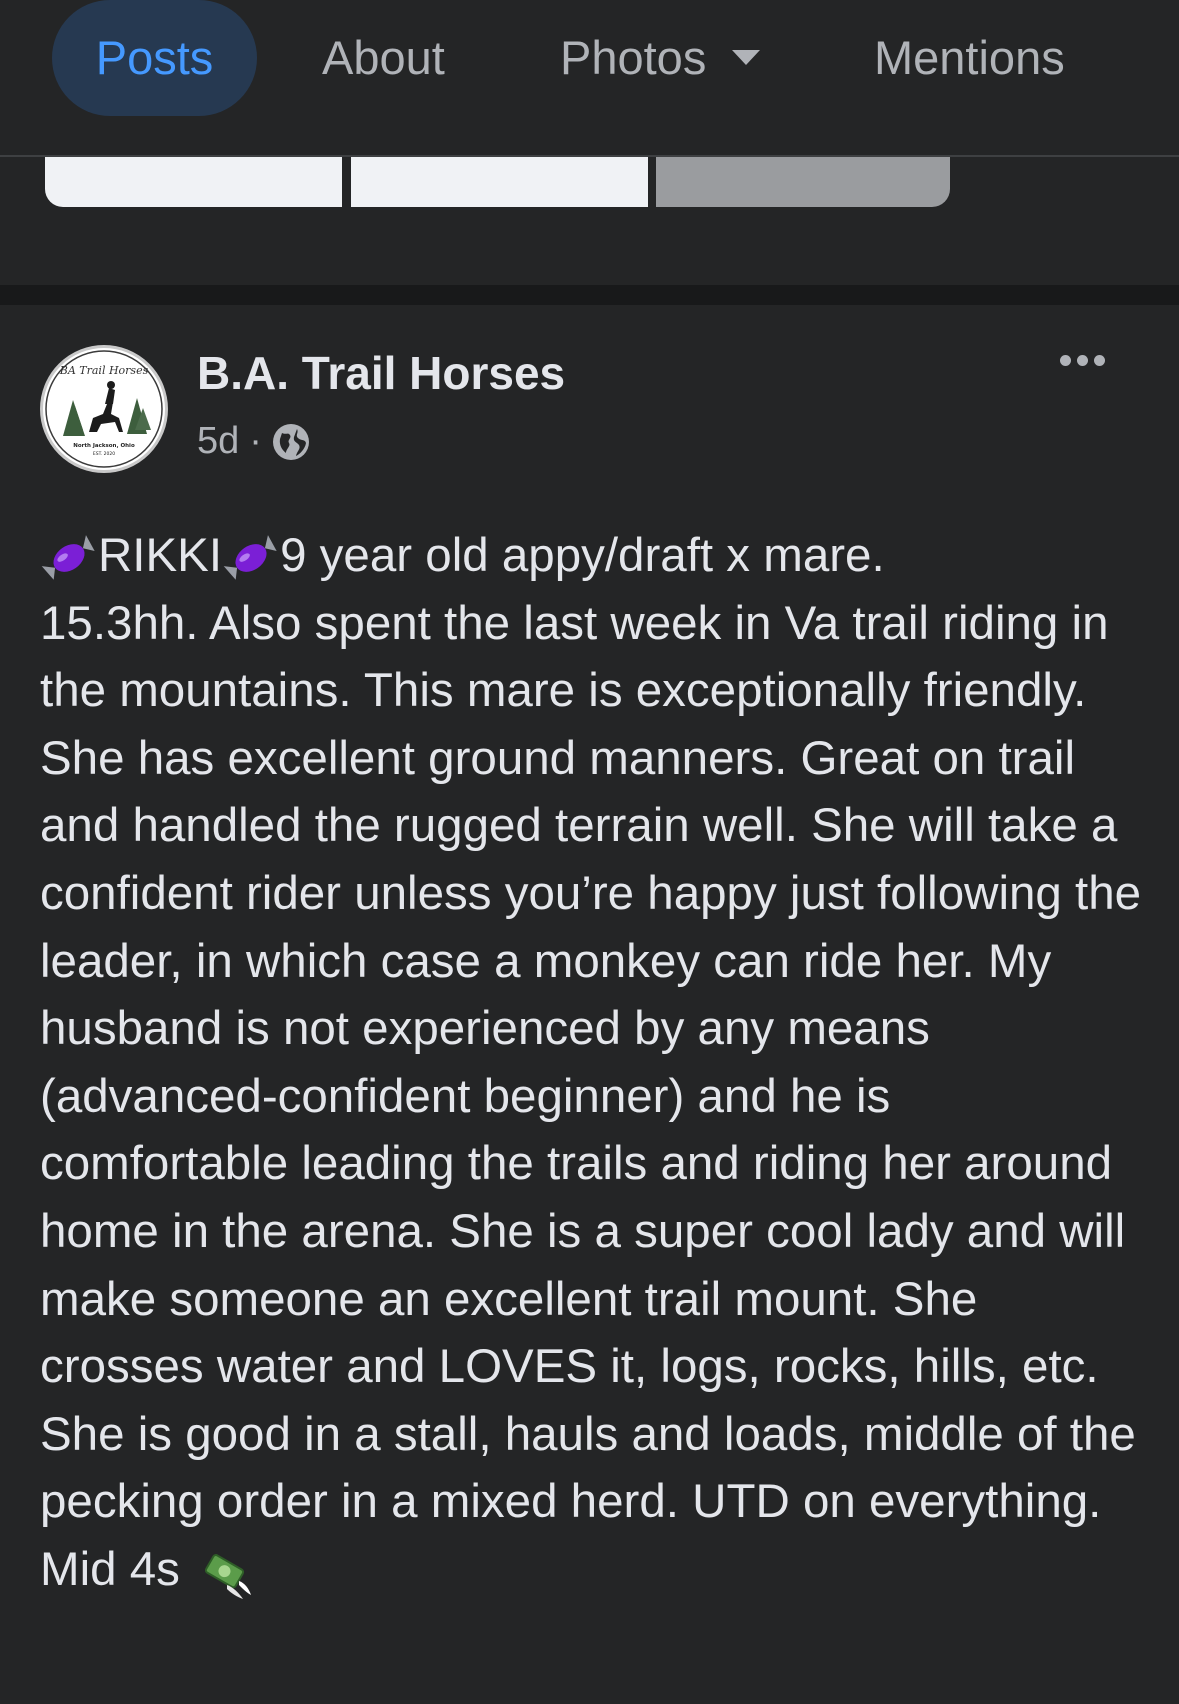 This screenshot has height=1704, width=1179. Describe the element at coordinates (104, 454) in the screenshot. I see `logo-est-text: EST. 2020` at that location.